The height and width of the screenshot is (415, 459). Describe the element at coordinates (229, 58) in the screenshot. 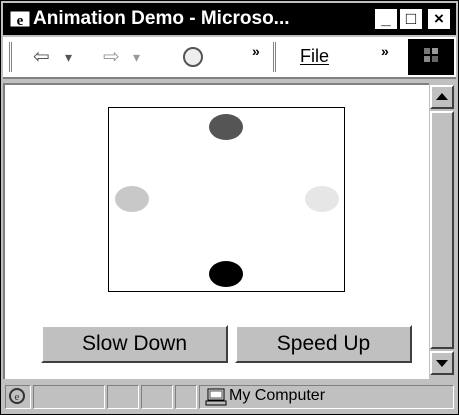

I see `navigation-toolbar: ⇦ ▾ ⇨ ▾ » File »` at that location.